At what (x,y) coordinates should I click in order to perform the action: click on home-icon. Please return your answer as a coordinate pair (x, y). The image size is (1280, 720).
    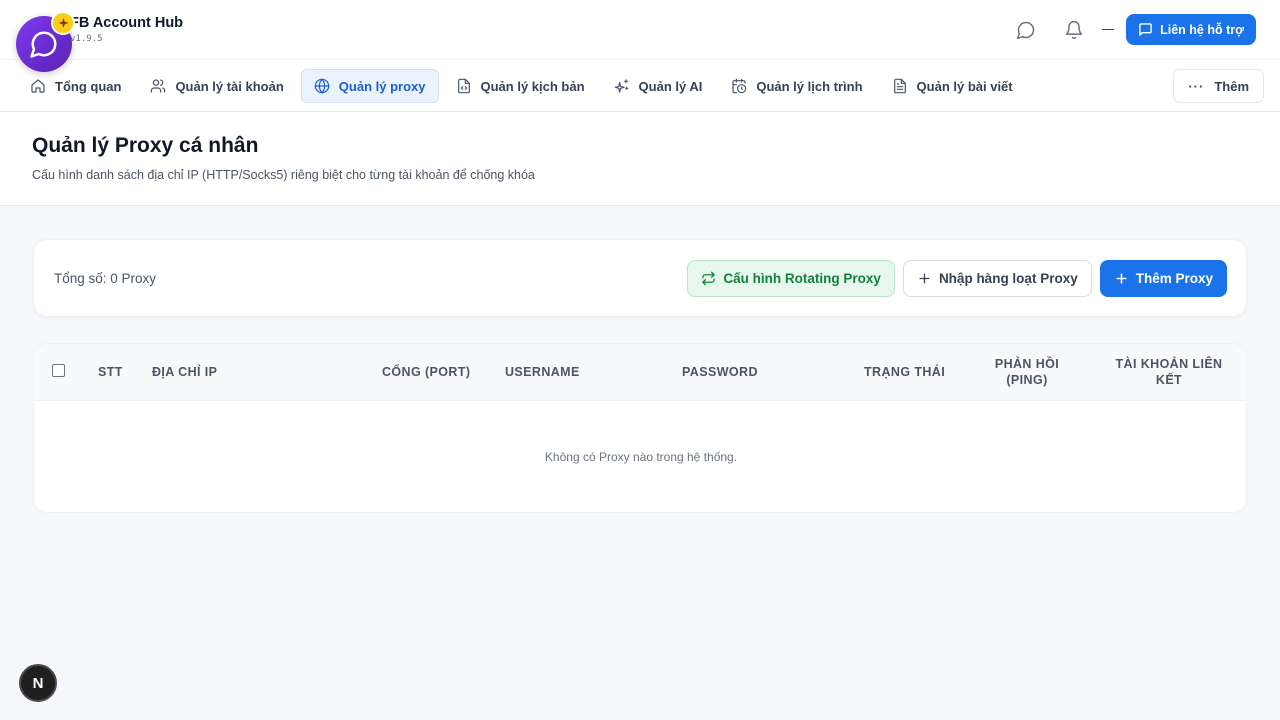
    Looking at the image, I should click on (38, 86).